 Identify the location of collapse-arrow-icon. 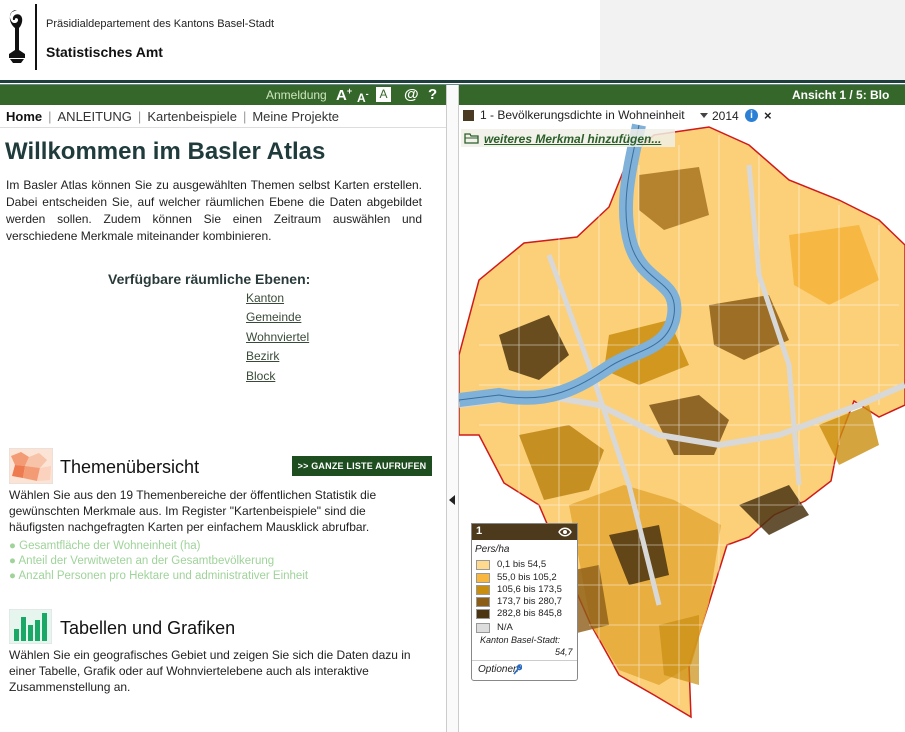
(452, 500).